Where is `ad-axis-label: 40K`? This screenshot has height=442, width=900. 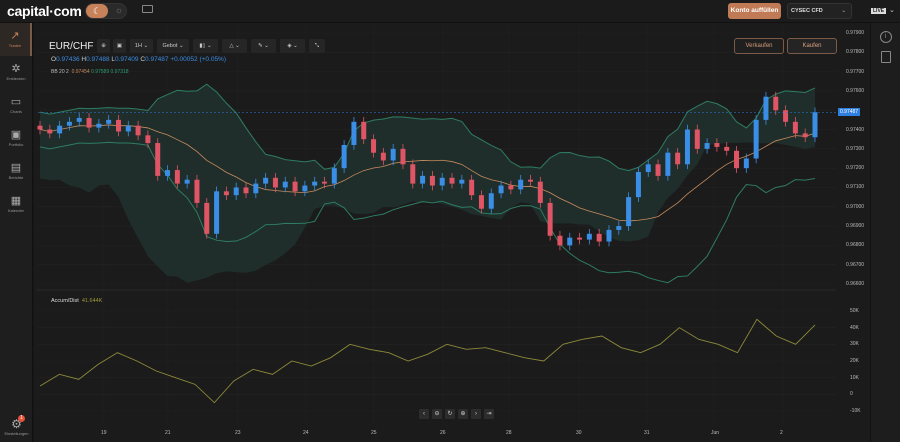 ad-axis-label: 40K is located at coordinates (854, 327).